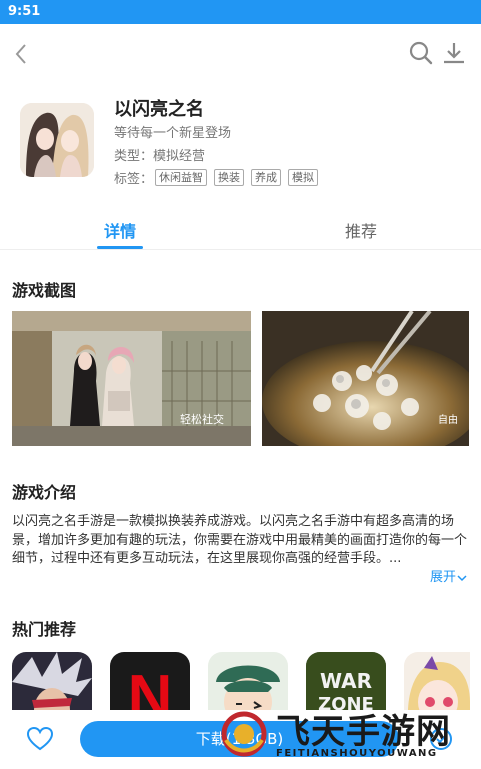 Image resolution: width=481 pixels, height=769 pixels. I want to click on tag: 休闲益智, so click(181, 177).